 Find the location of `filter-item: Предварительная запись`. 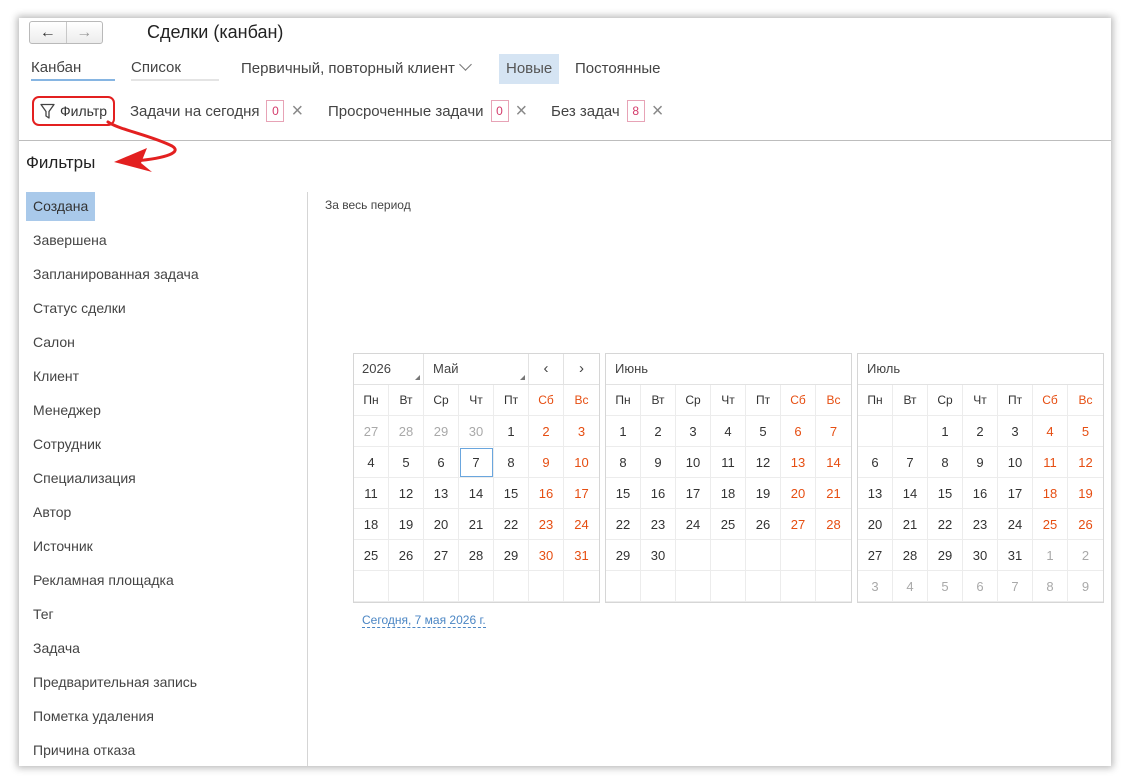

filter-item: Предварительная запись is located at coordinates (166, 685).